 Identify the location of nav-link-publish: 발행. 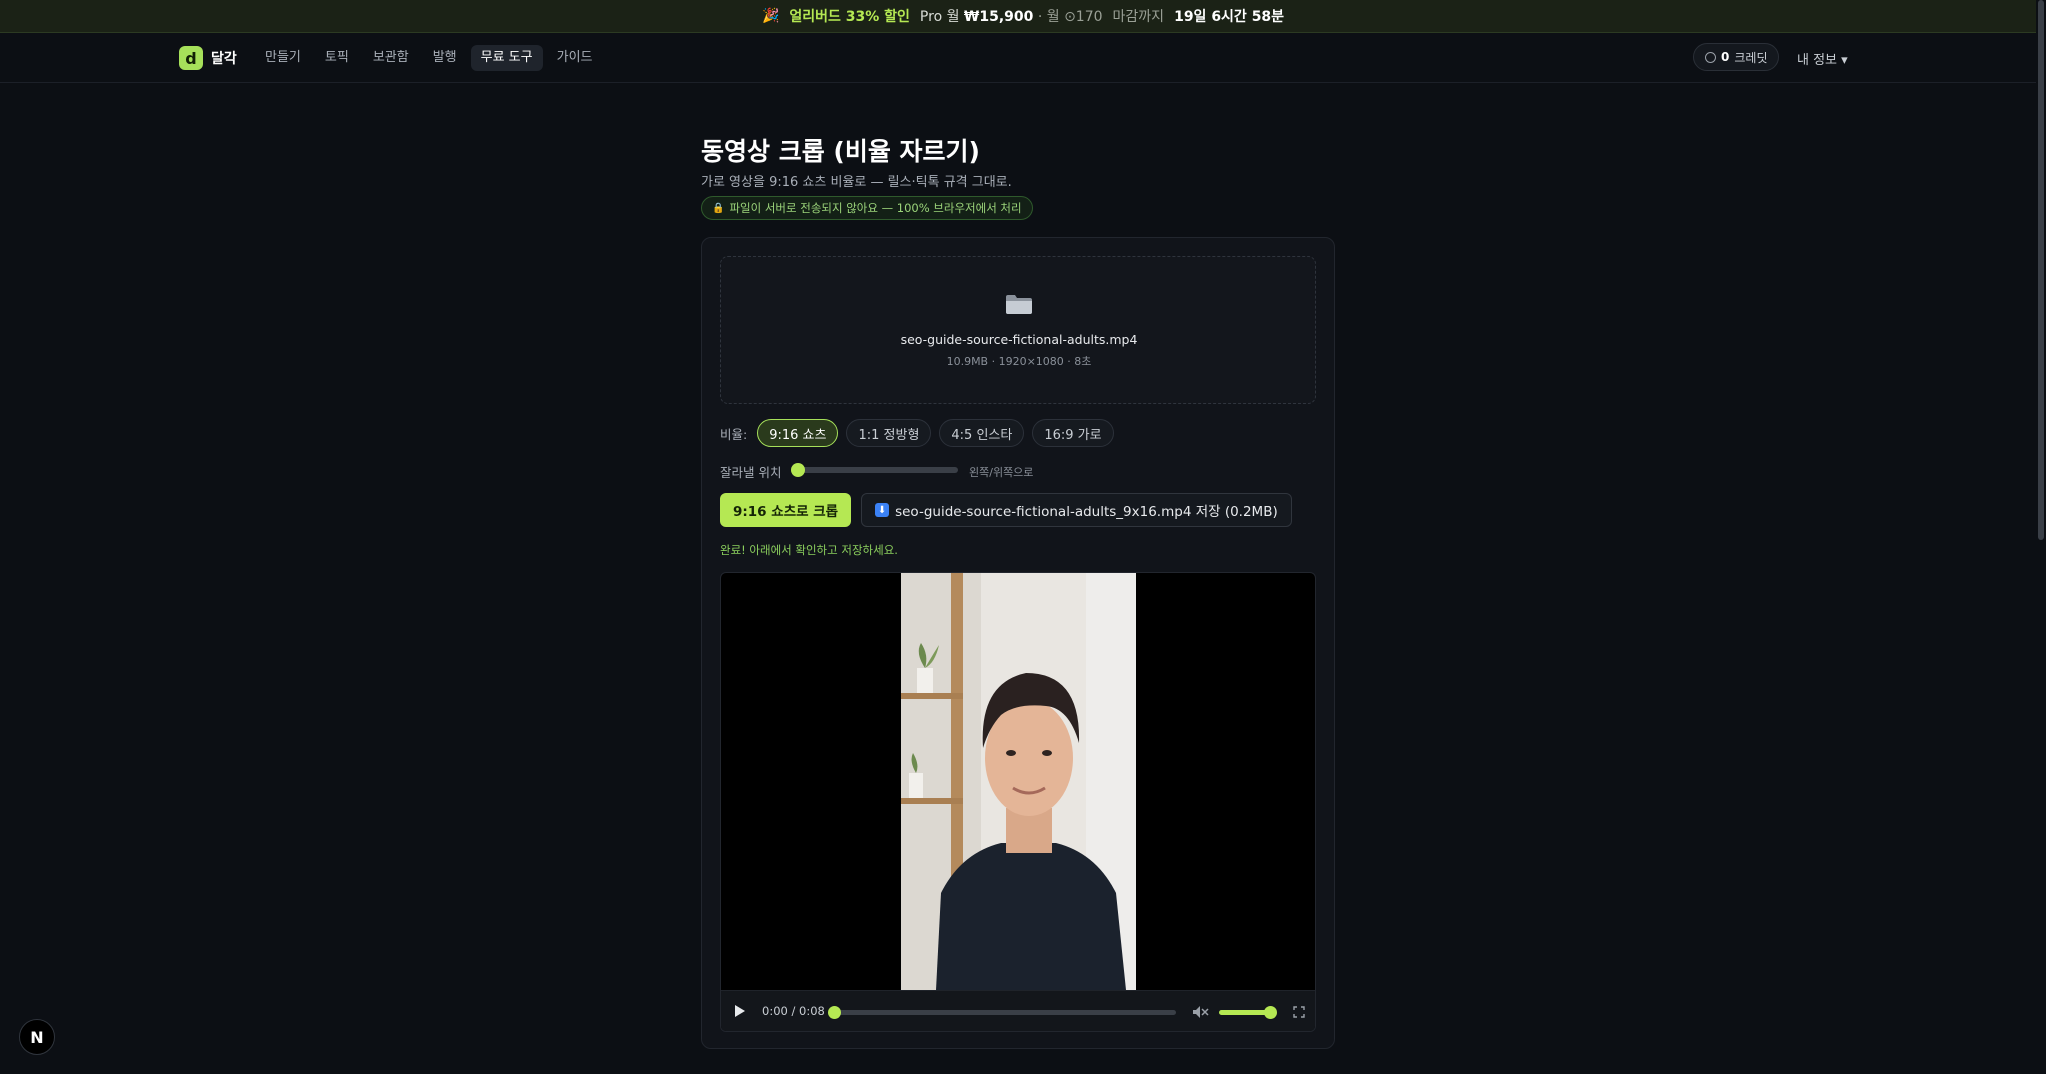
(445, 58).